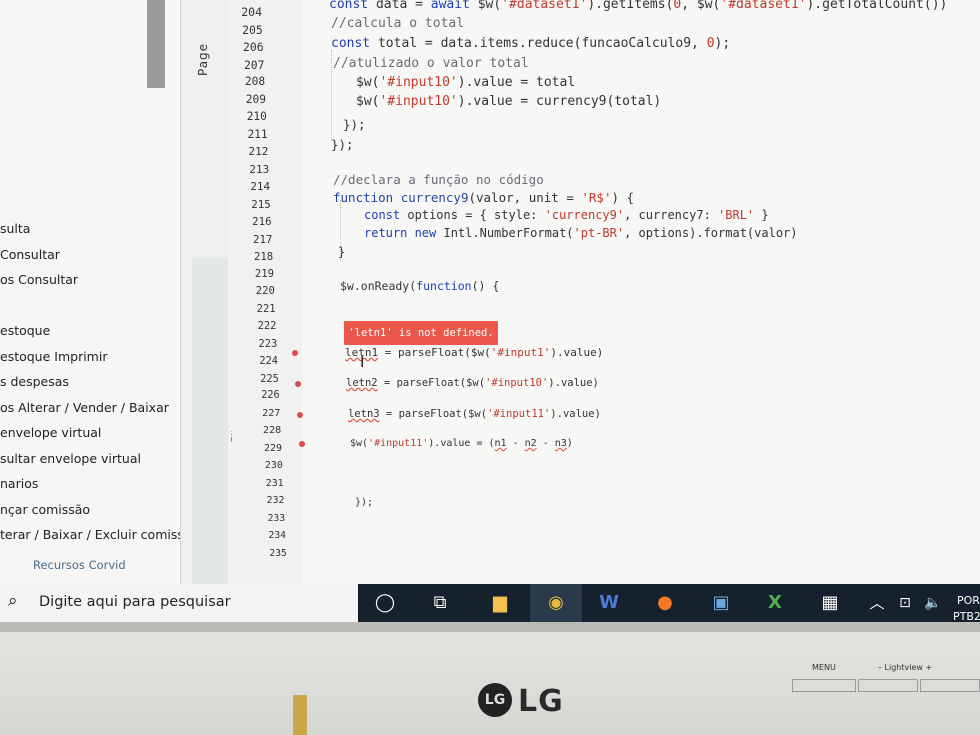 The image size is (980, 735). Describe the element at coordinates (508, 101) in the screenshot. I see `code-line-209: $w('#input10').value = currency9(total)` at that location.